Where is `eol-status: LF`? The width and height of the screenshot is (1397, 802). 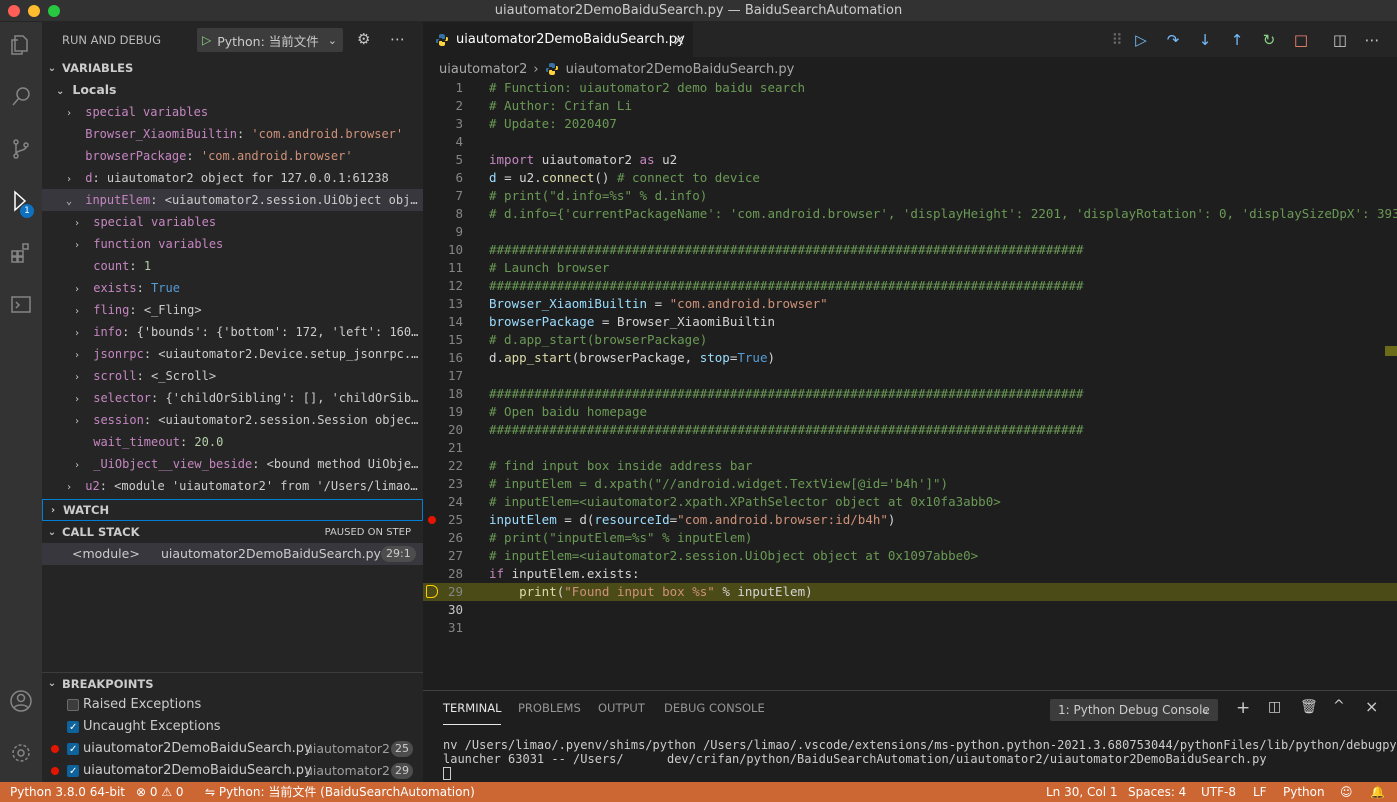 eol-status: LF is located at coordinates (1260, 792).